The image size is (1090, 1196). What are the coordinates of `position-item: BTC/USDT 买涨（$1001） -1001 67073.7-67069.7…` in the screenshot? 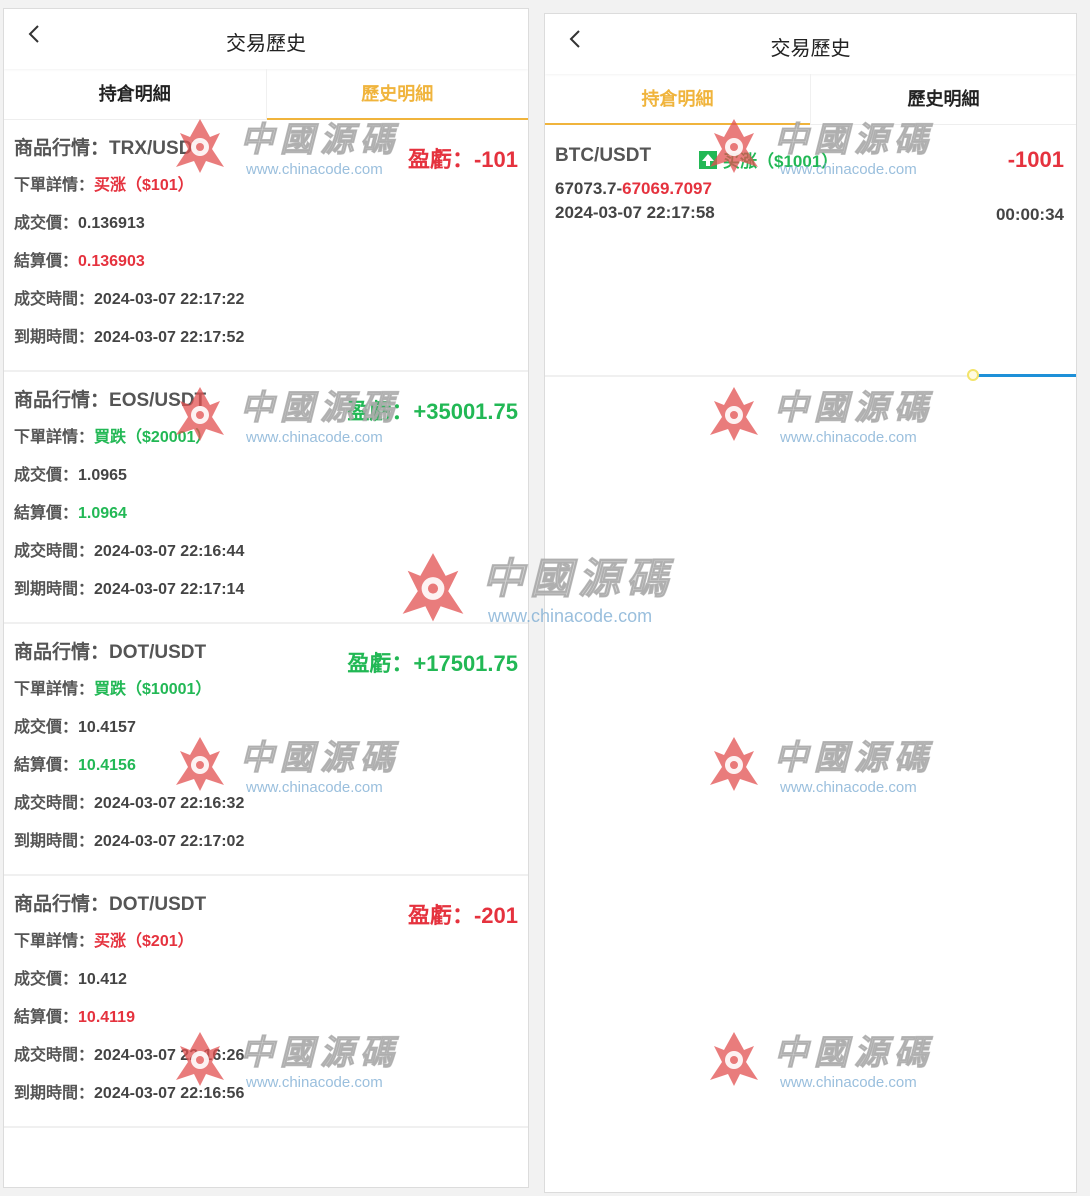 It's located at (810, 250).